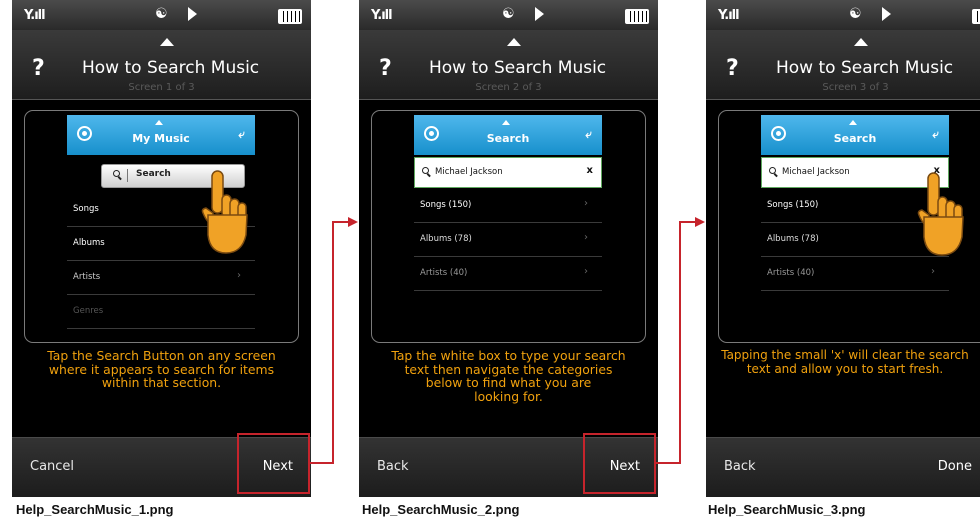 The width and height of the screenshot is (980, 521). Describe the element at coordinates (441, 509) in the screenshot. I see `screenshot-caption: Help_SearchMusic_2.png` at that location.